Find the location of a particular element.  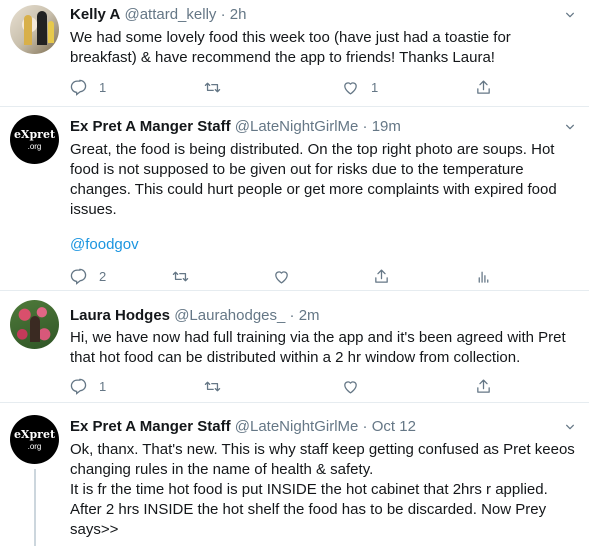

tweet-time: 19m is located at coordinates (386, 126).